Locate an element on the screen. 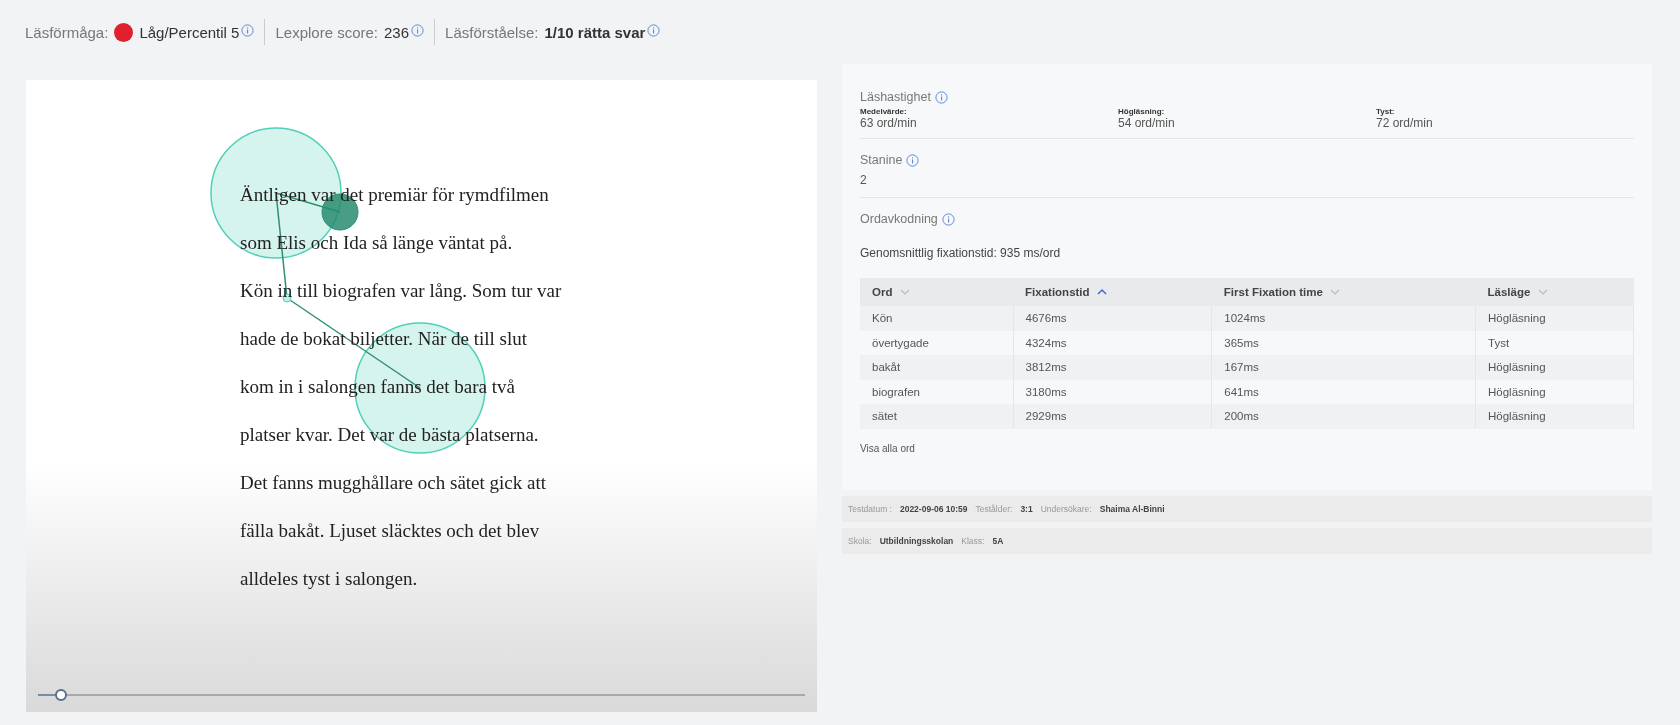 The image size is (1680, 725). table-cell: 167ms is located at coordinates (1343, 367).